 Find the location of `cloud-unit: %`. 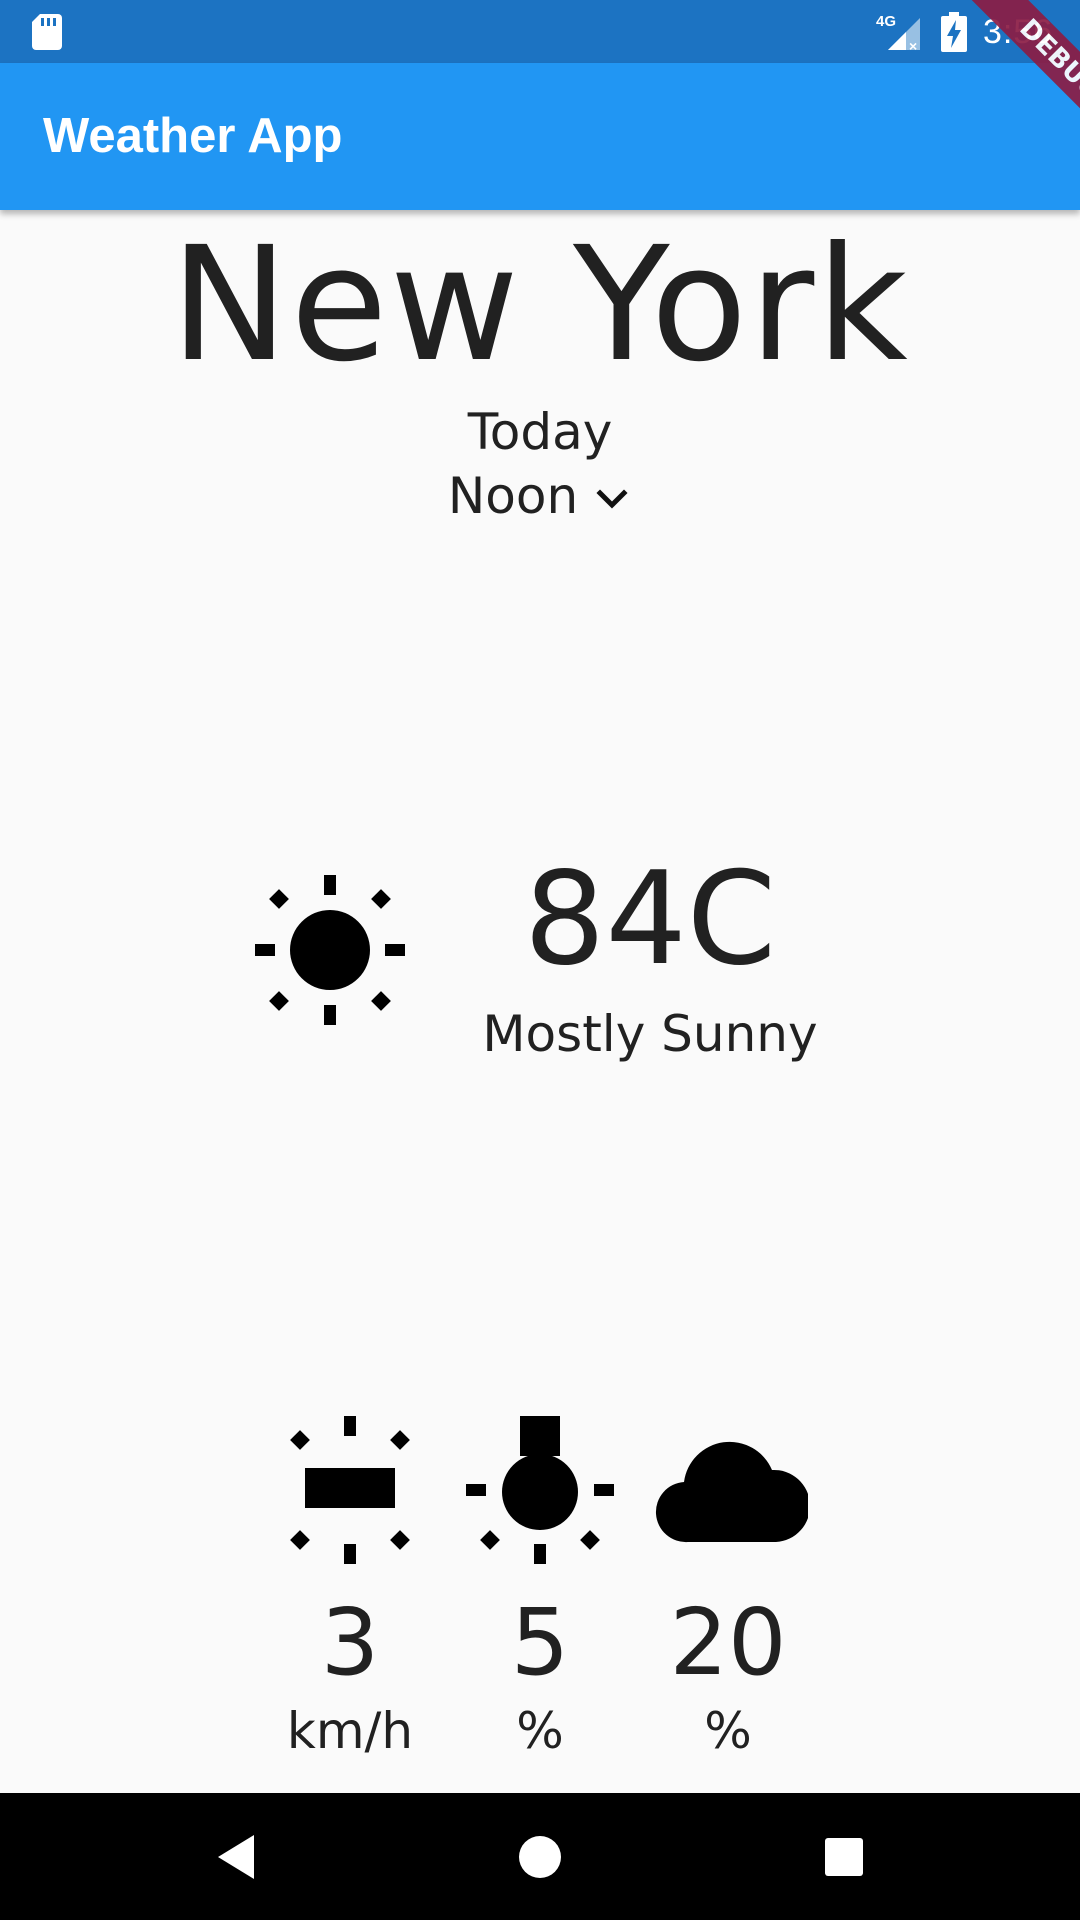

cloud-unit: % is located at coordinates (728, 1731).